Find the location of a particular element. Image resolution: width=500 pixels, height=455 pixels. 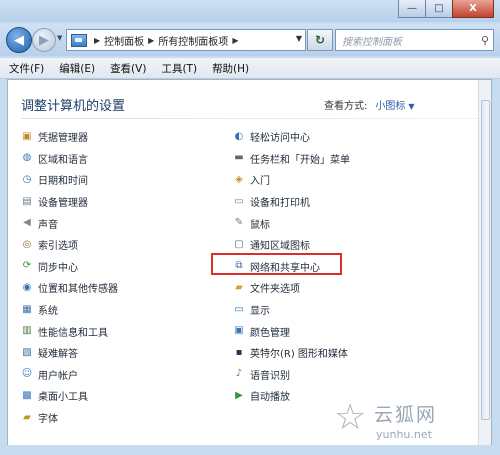

control-panel-item: ▰ 字体 is located at coordinates (69, 418).